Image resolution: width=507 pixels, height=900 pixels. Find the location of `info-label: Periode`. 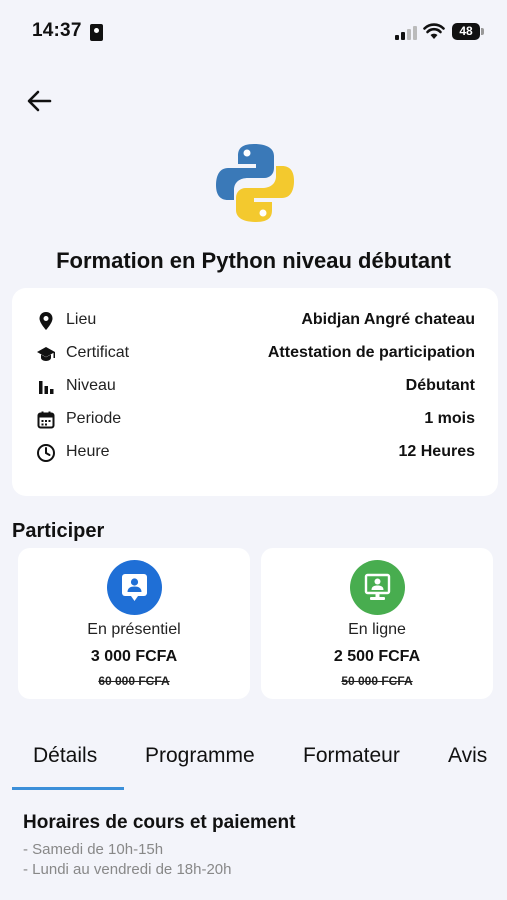

info-label: Periode is located at coordinates (94, 418).